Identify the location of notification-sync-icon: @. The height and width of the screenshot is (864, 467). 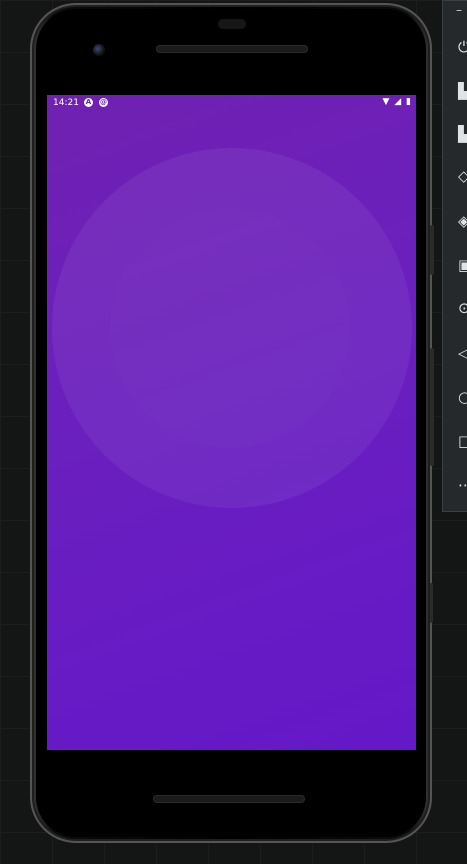
(103, 102).